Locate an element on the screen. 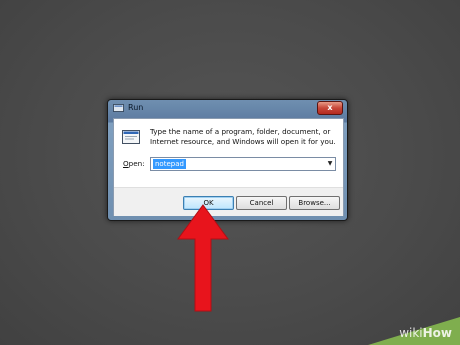 This screenshot has height=345, width=460. close-icon: x is located at coordinates (330, 107).